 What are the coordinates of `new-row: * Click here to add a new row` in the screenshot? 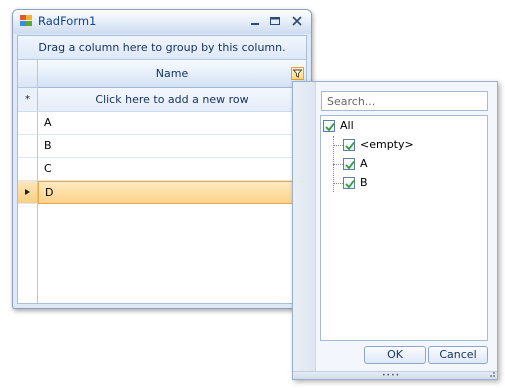 It's located at (162, 100).